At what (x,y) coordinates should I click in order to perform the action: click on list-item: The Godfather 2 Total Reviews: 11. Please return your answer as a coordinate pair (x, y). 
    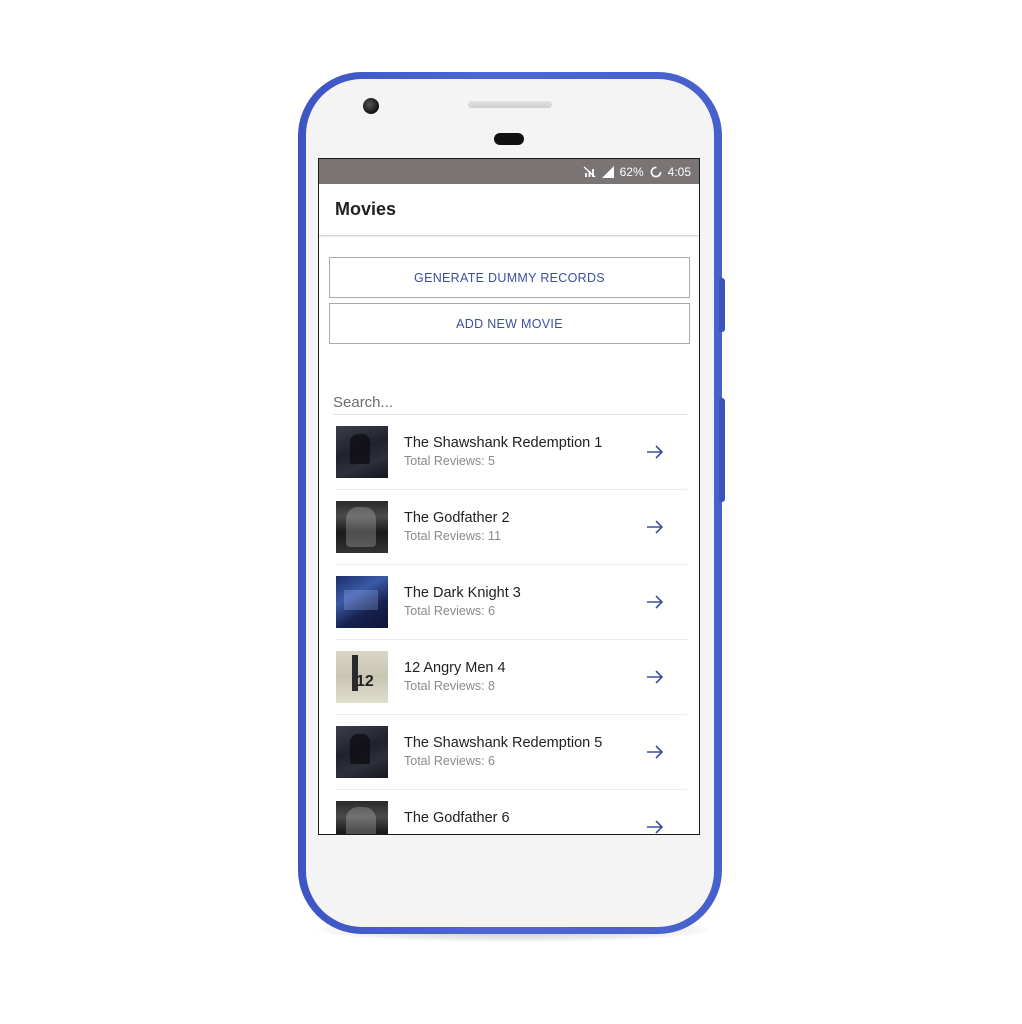
    Looking at the image, I should click on (511, 527).